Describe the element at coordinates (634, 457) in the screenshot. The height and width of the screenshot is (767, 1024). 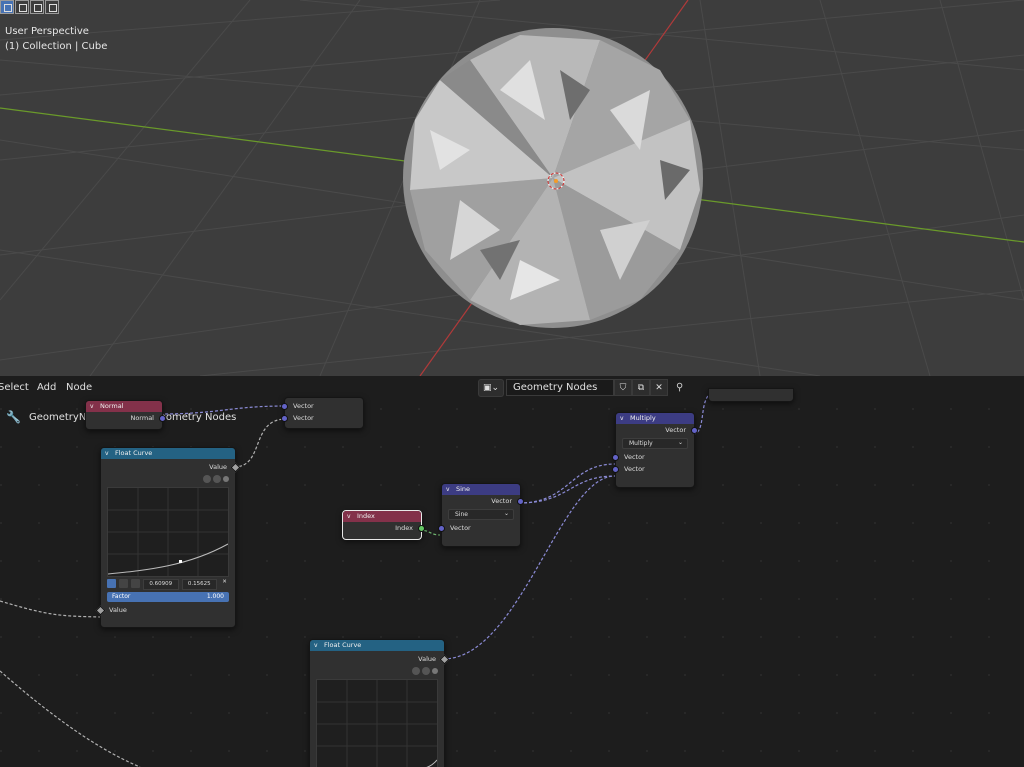
I see `multiply-input-label-1: Vector` at that location.